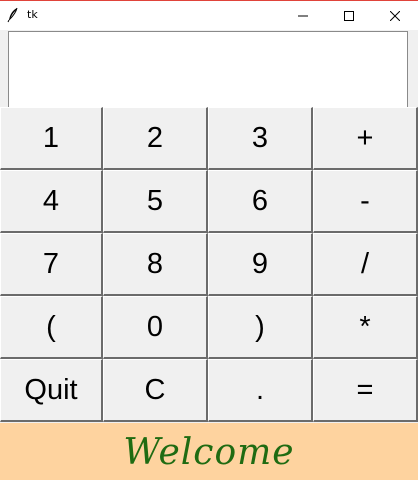 The width and height of the screenshot is (418, 480). Describe the element at coordinates (365, 264) in the screenshot. I see `key-divide: /` at that location.